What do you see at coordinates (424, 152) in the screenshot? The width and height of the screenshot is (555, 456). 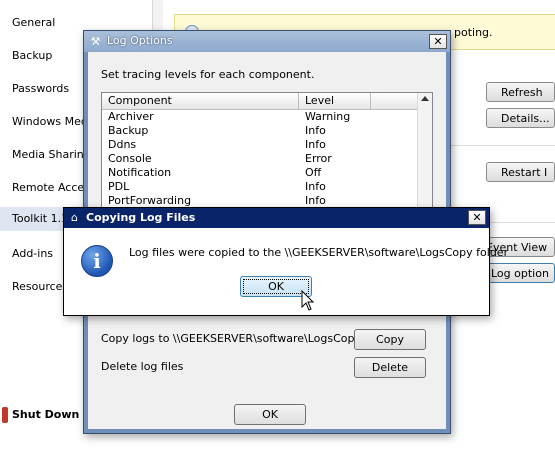 I see `list-scrollbar` at bounding box center [424, 152].